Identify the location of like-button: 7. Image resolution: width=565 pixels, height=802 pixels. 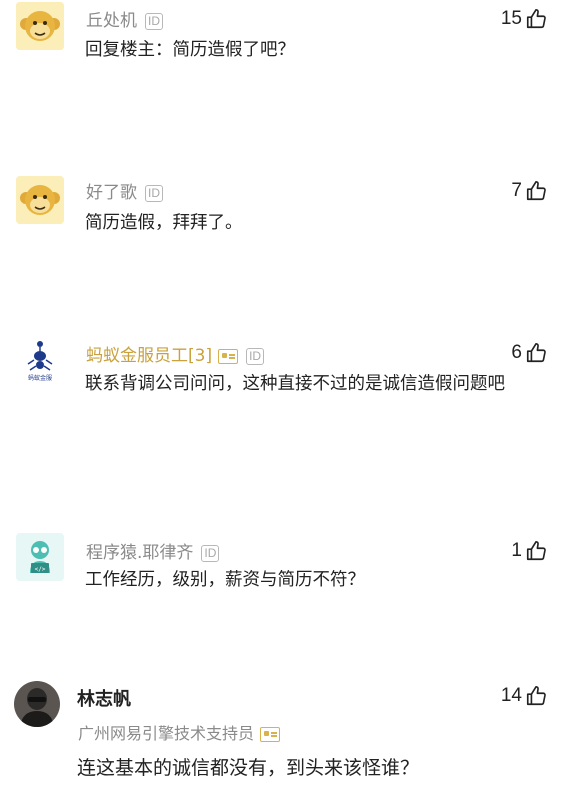
(529, 191).